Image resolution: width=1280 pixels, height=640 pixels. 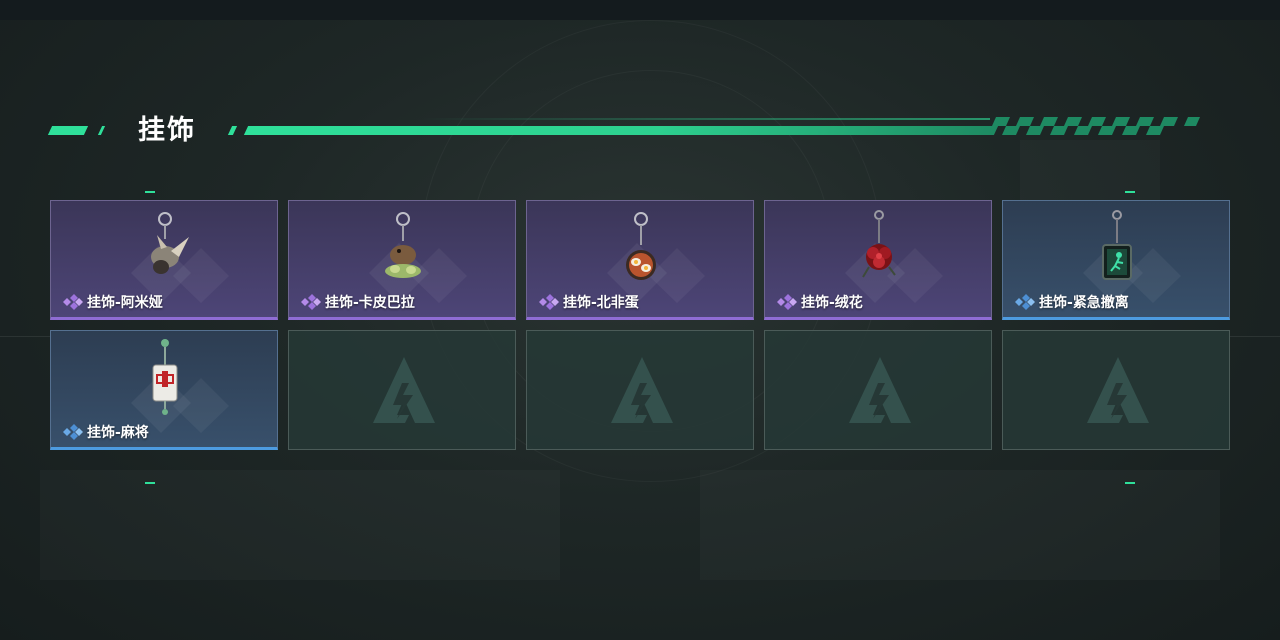 I want to click on charm-name: 挂饰-阿米娅, so click(x=125, y=303).